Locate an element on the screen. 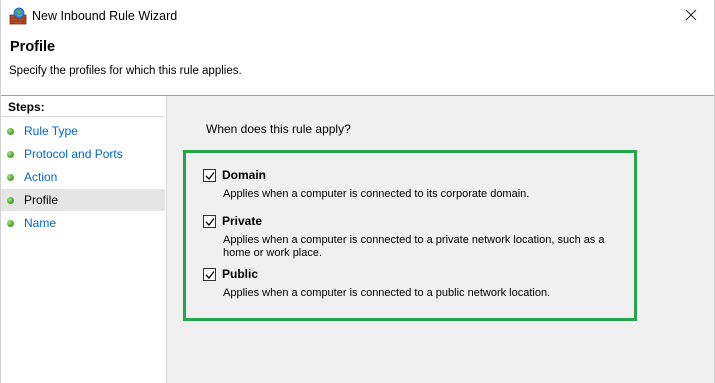  close-button is located at coordinates (691, 16).